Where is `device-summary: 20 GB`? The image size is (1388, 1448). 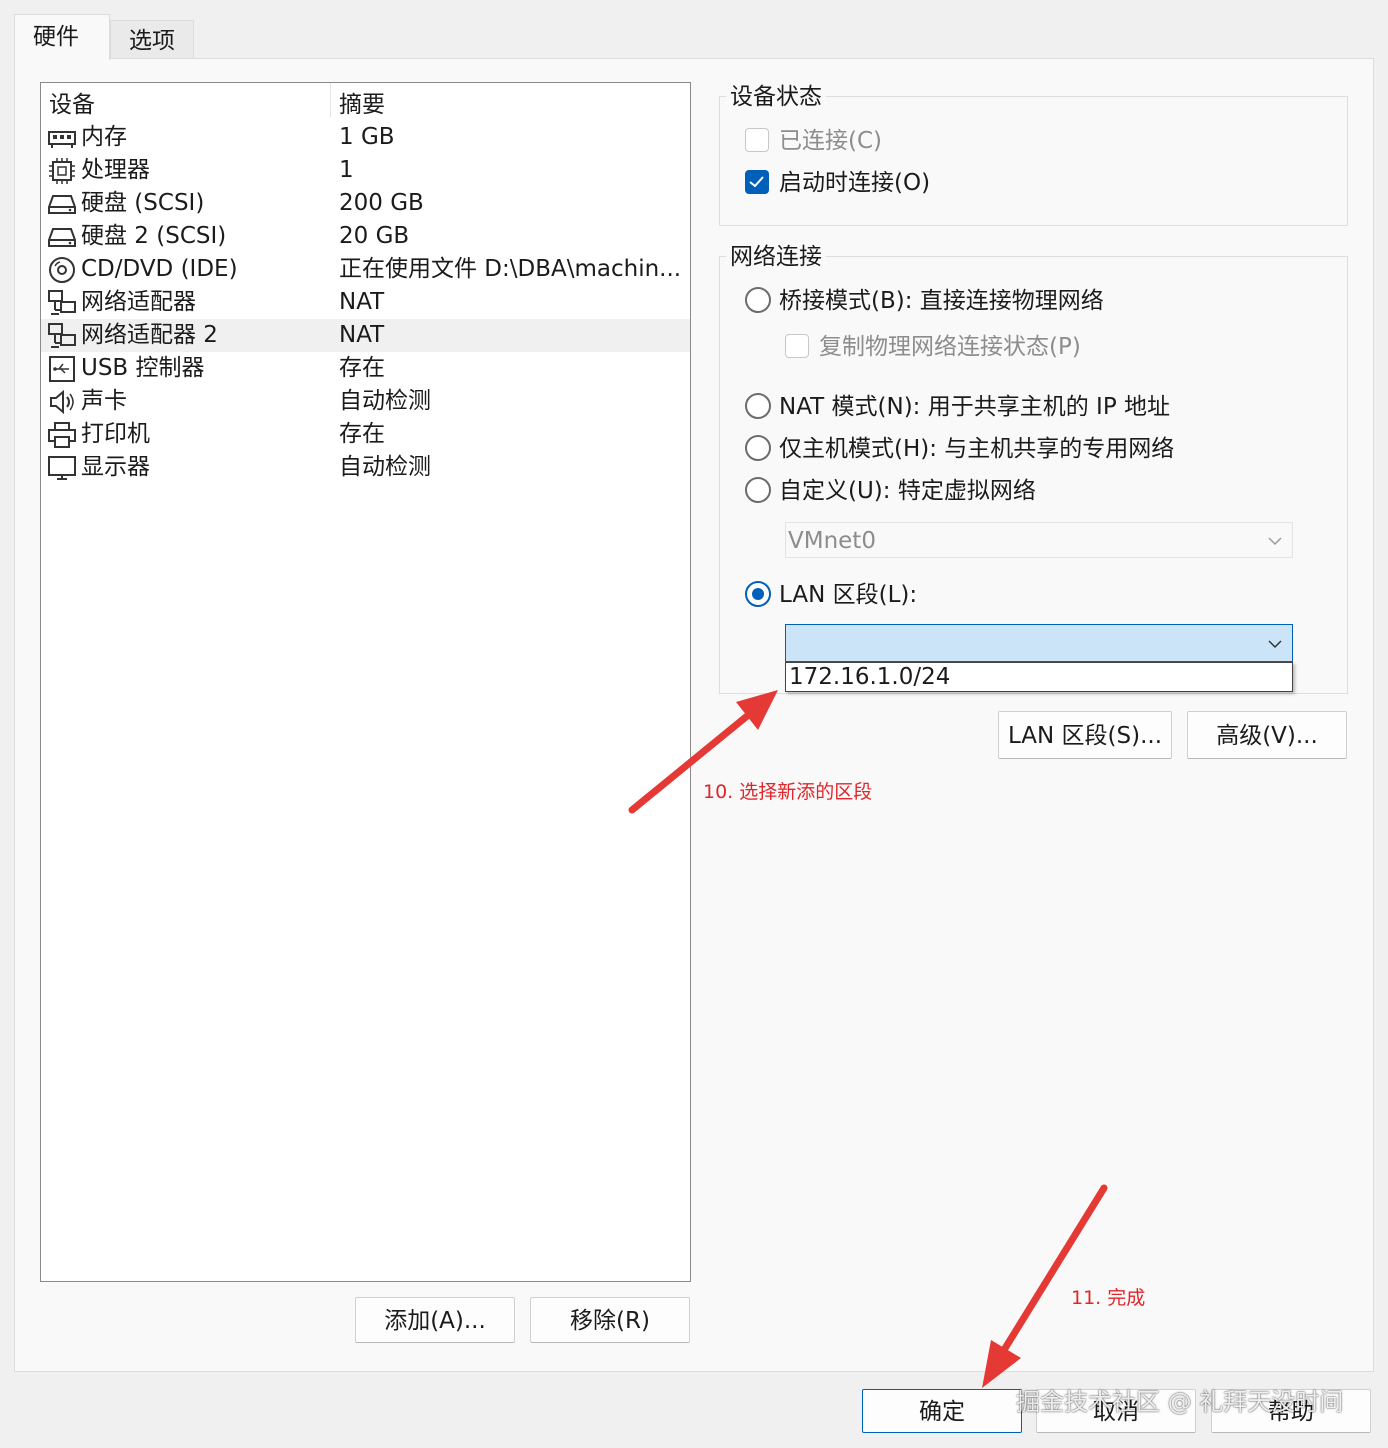
device-summary: 20 GB is located at coordinates (374, 236).